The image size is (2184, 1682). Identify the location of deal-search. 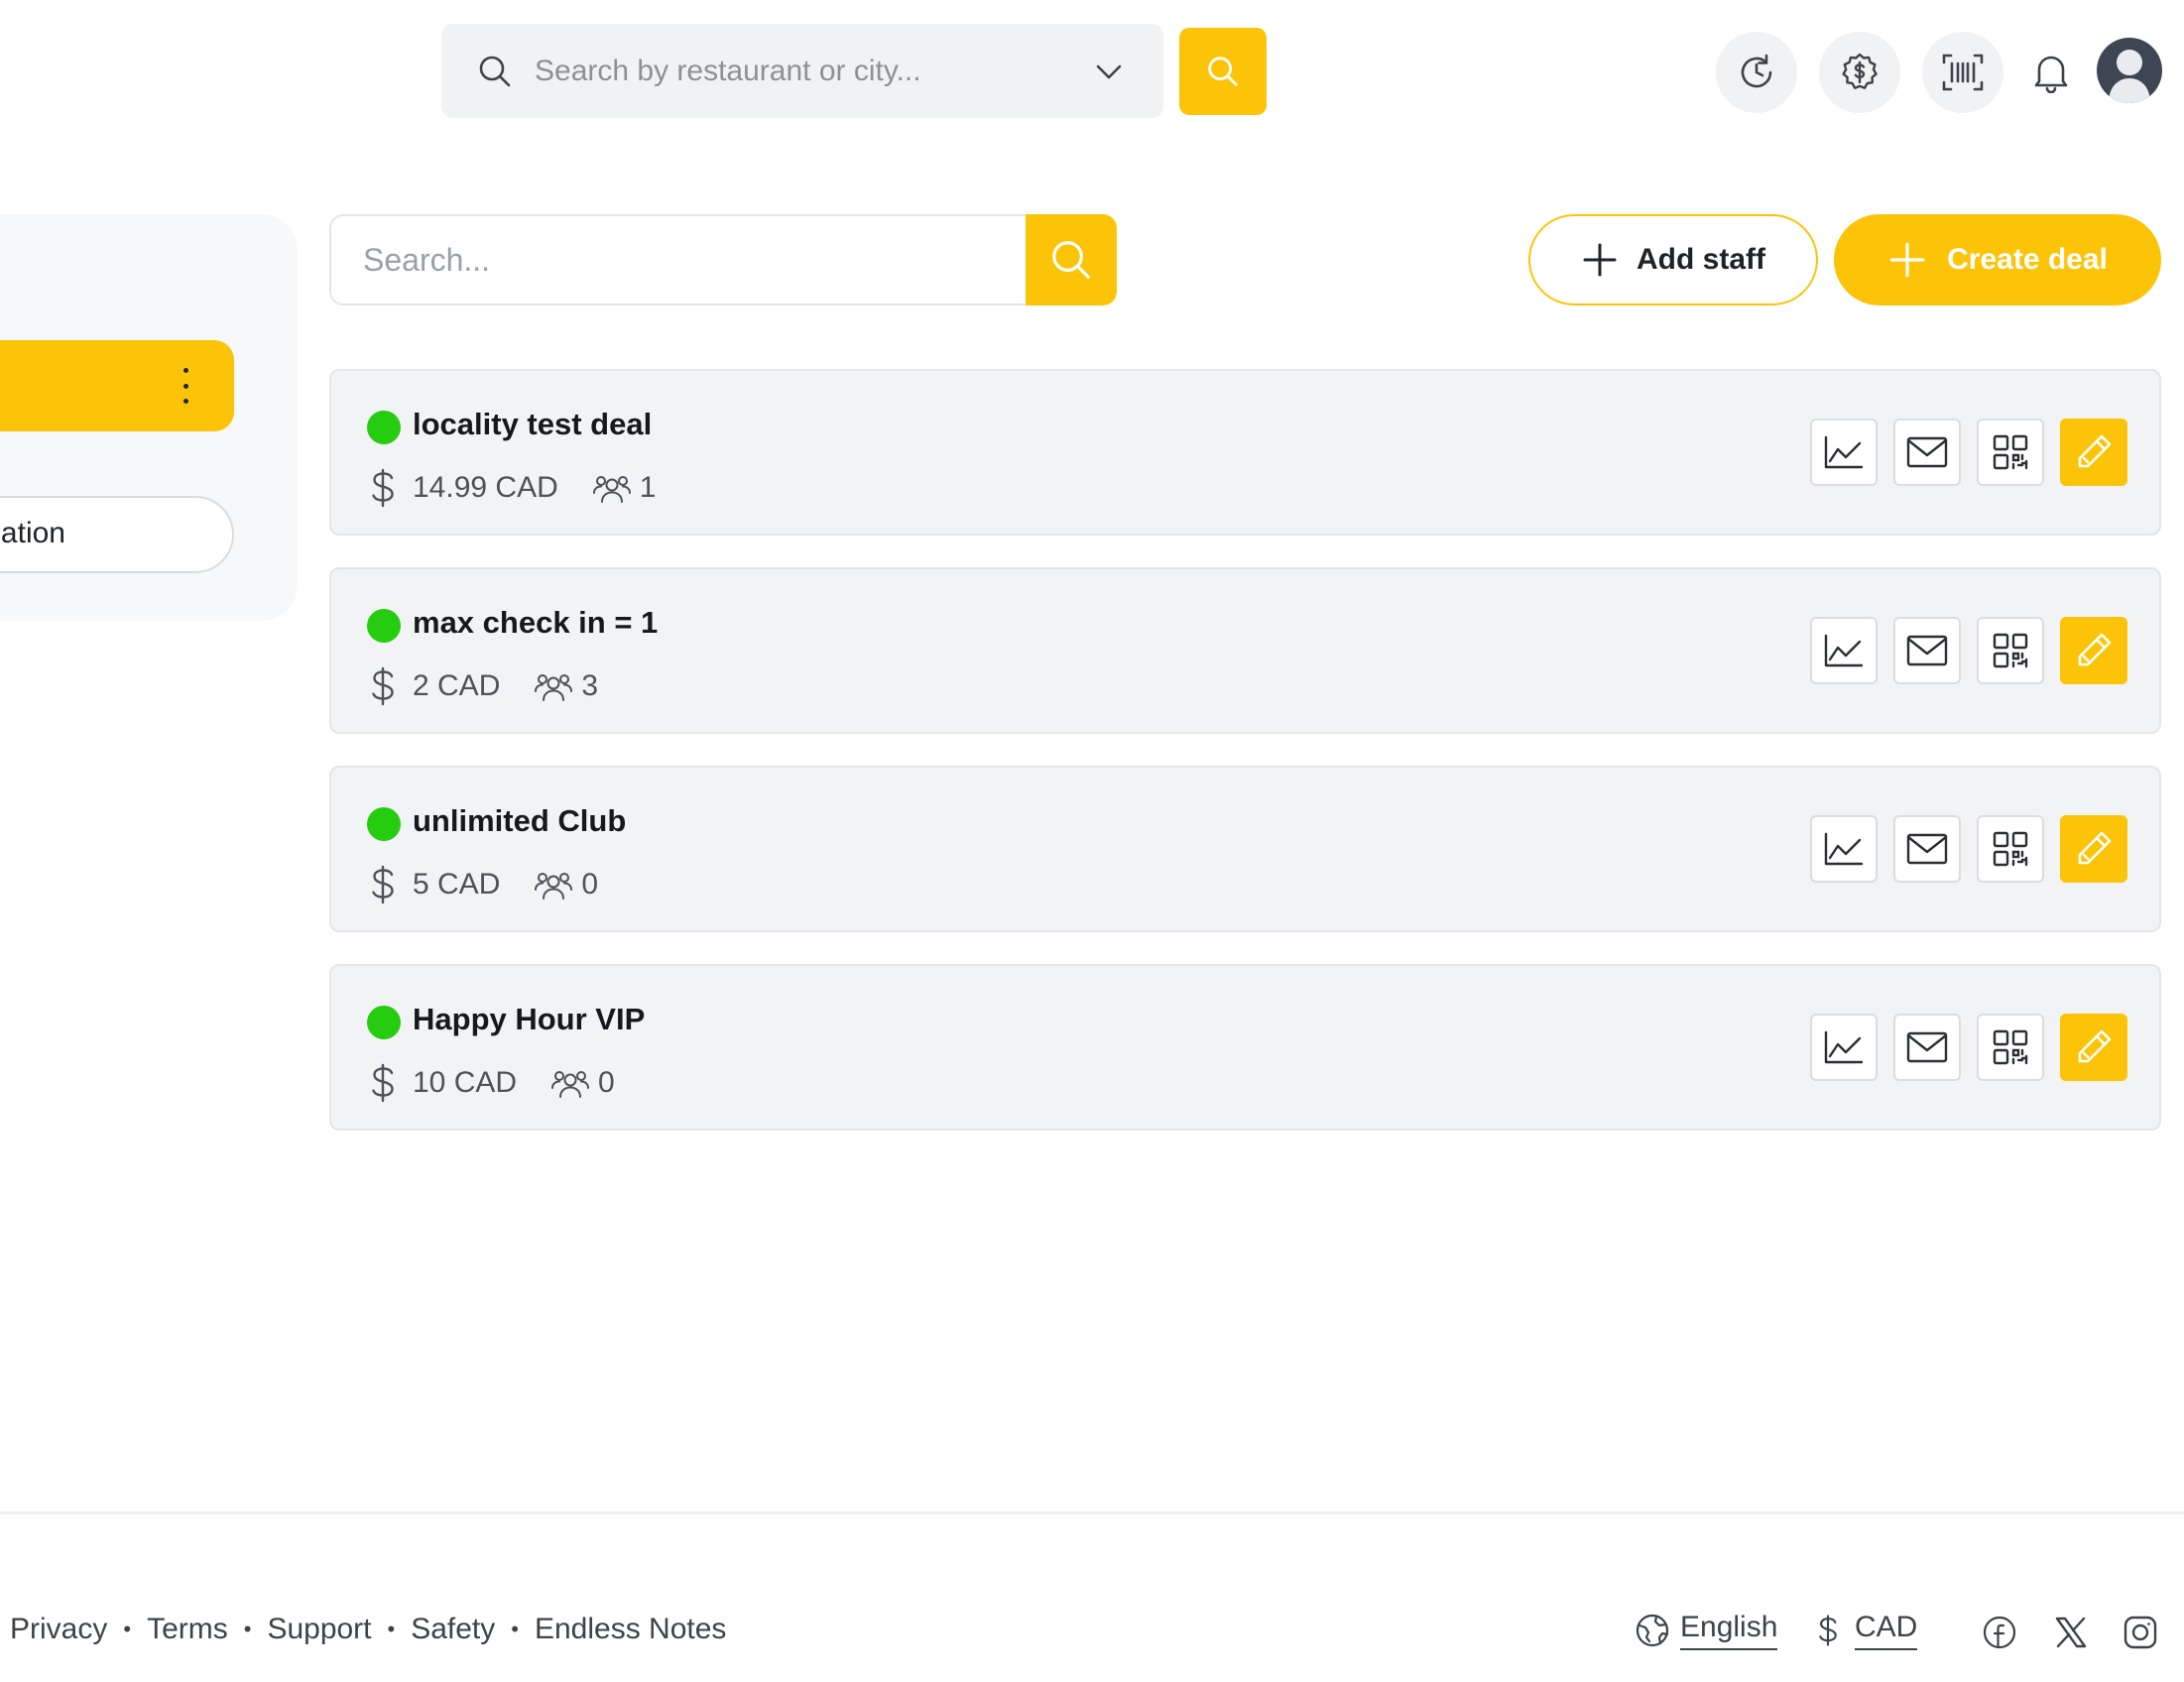
(677, 259).